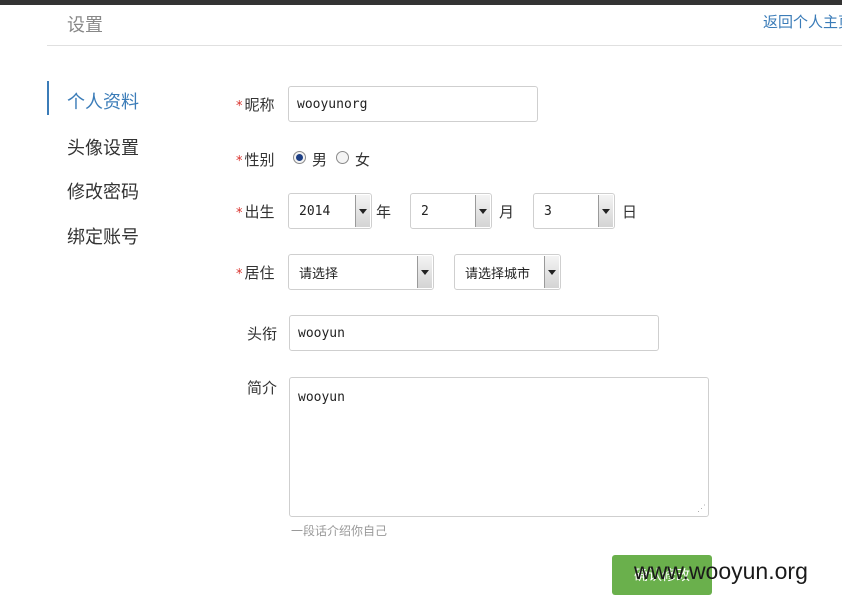  I want to click on day-unit: 日, so click(630, 212).